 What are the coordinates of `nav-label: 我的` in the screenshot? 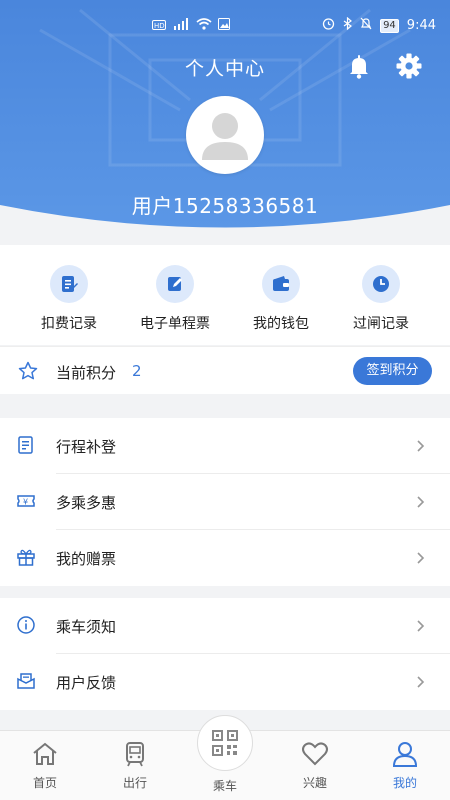 It's located at (404, 783).